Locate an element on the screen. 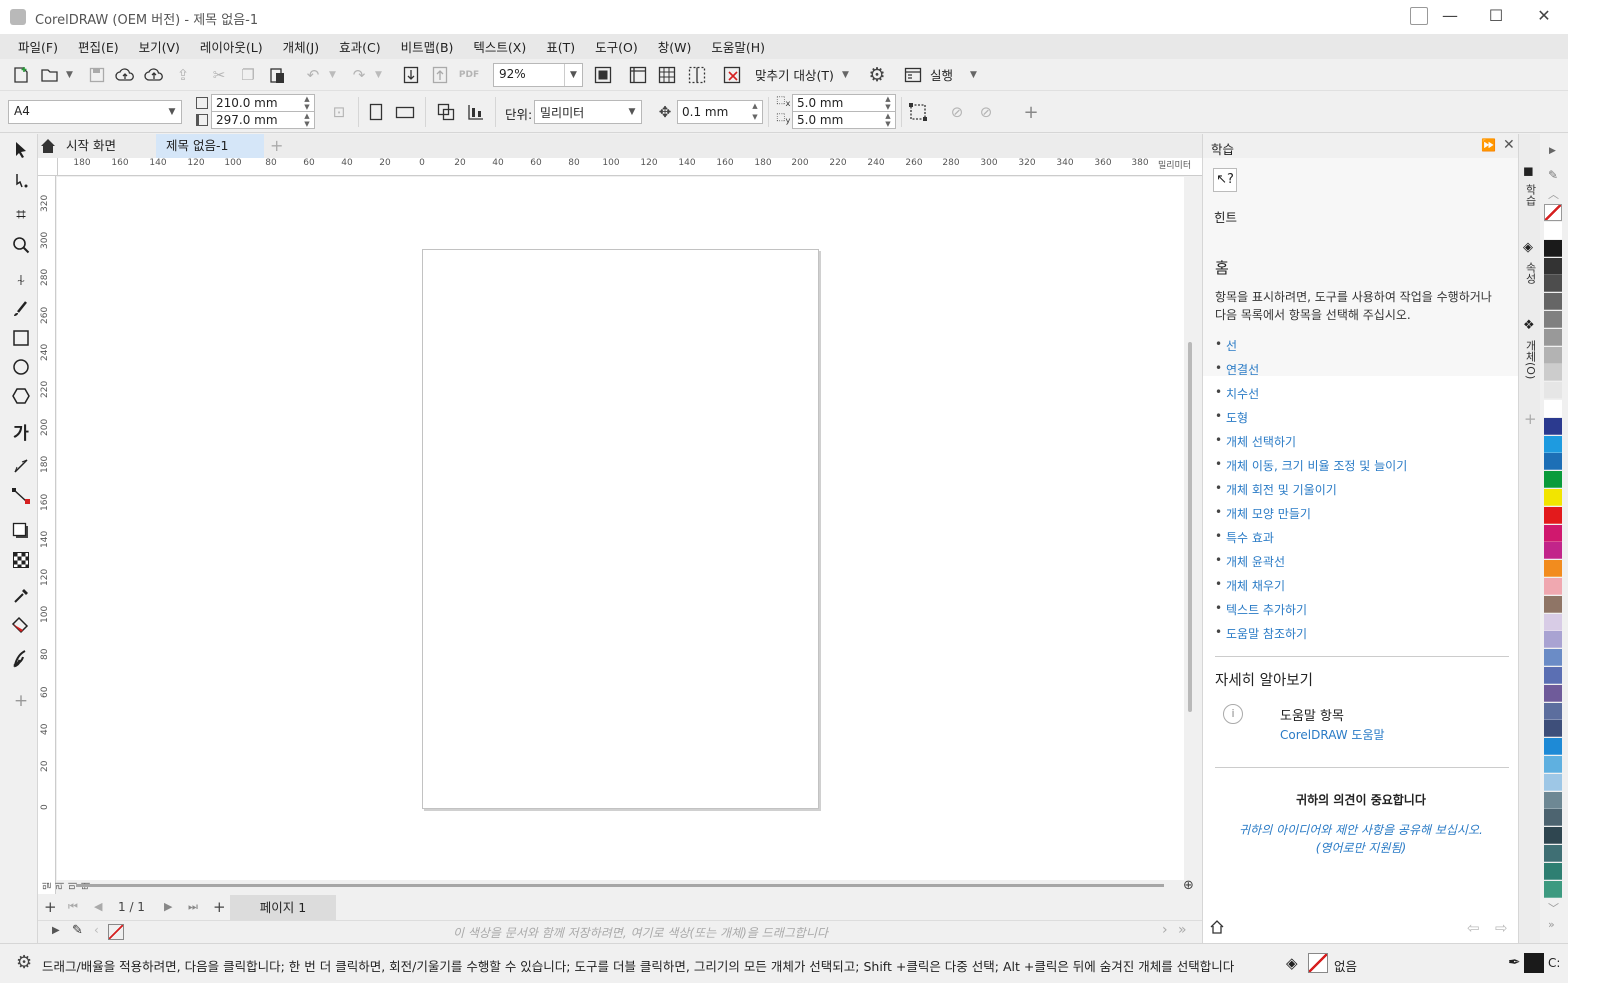 This screenshot has width=1600, height=1007. drop-shadow-tool-icon is located at coordinates (21, 531).